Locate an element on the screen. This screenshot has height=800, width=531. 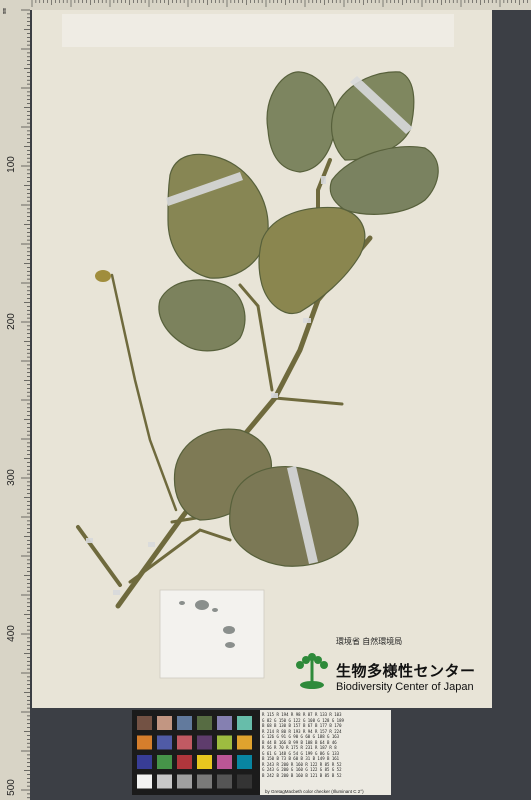
seed-packet is located at coordinates (212, 634).